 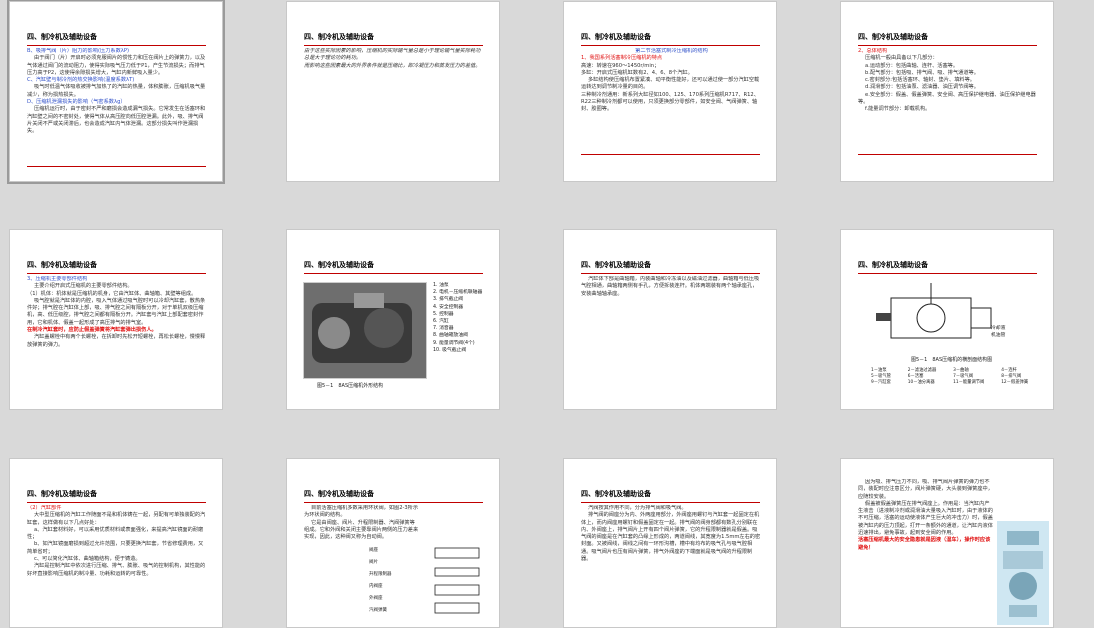 What do you see at coordinates (365, 330) in the screenshot?
I see `compressor-figure` at bounding box center [365, 330].